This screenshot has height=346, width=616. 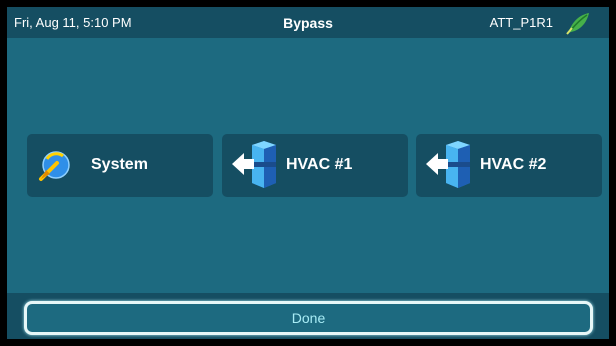 I want to click on done-button: Done, so click(x=308, y=318).